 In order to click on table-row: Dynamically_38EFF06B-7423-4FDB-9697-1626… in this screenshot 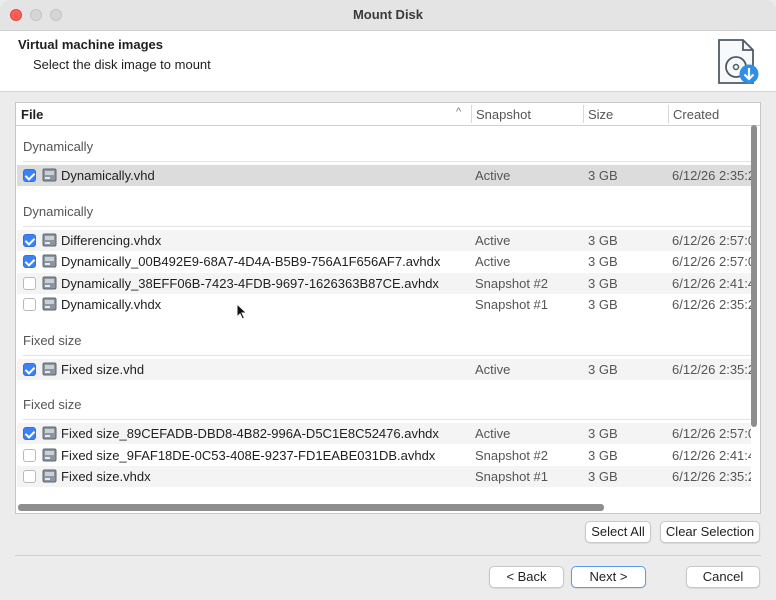, I will do `click(384, 283)`.